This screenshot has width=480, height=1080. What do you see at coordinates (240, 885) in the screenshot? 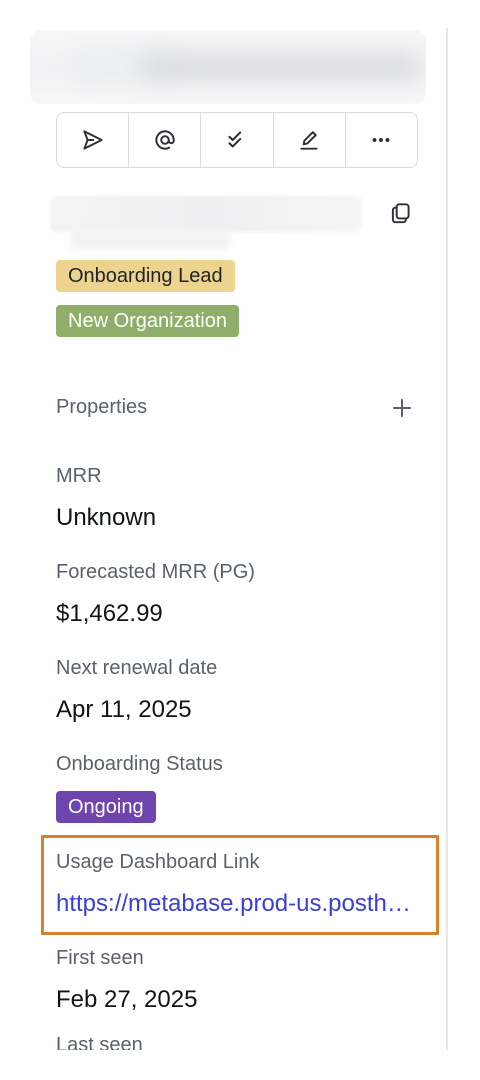
I see `usage-link-highlight` at bounding box center [240, 885].